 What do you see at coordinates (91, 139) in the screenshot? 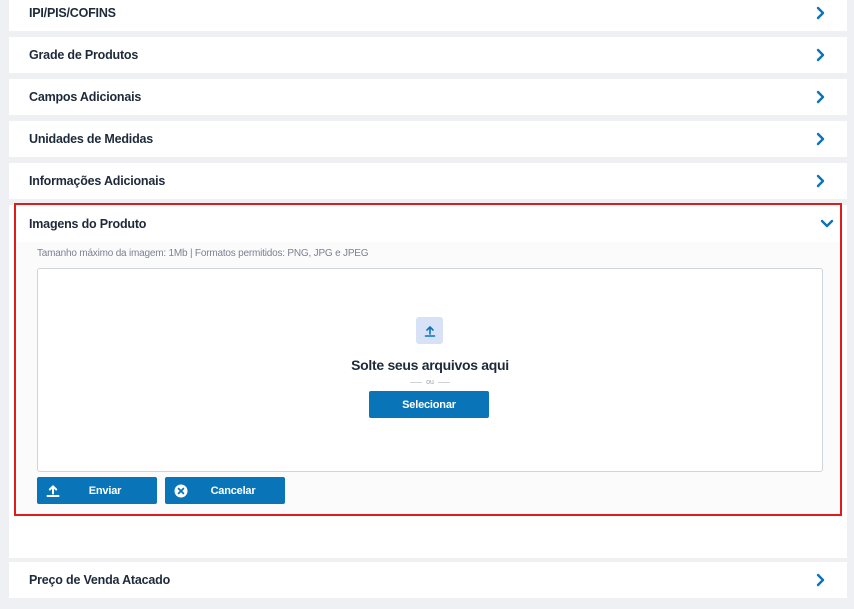
I see `accordion-title: Unidades de Medidas` at bounding box center [91, 139].